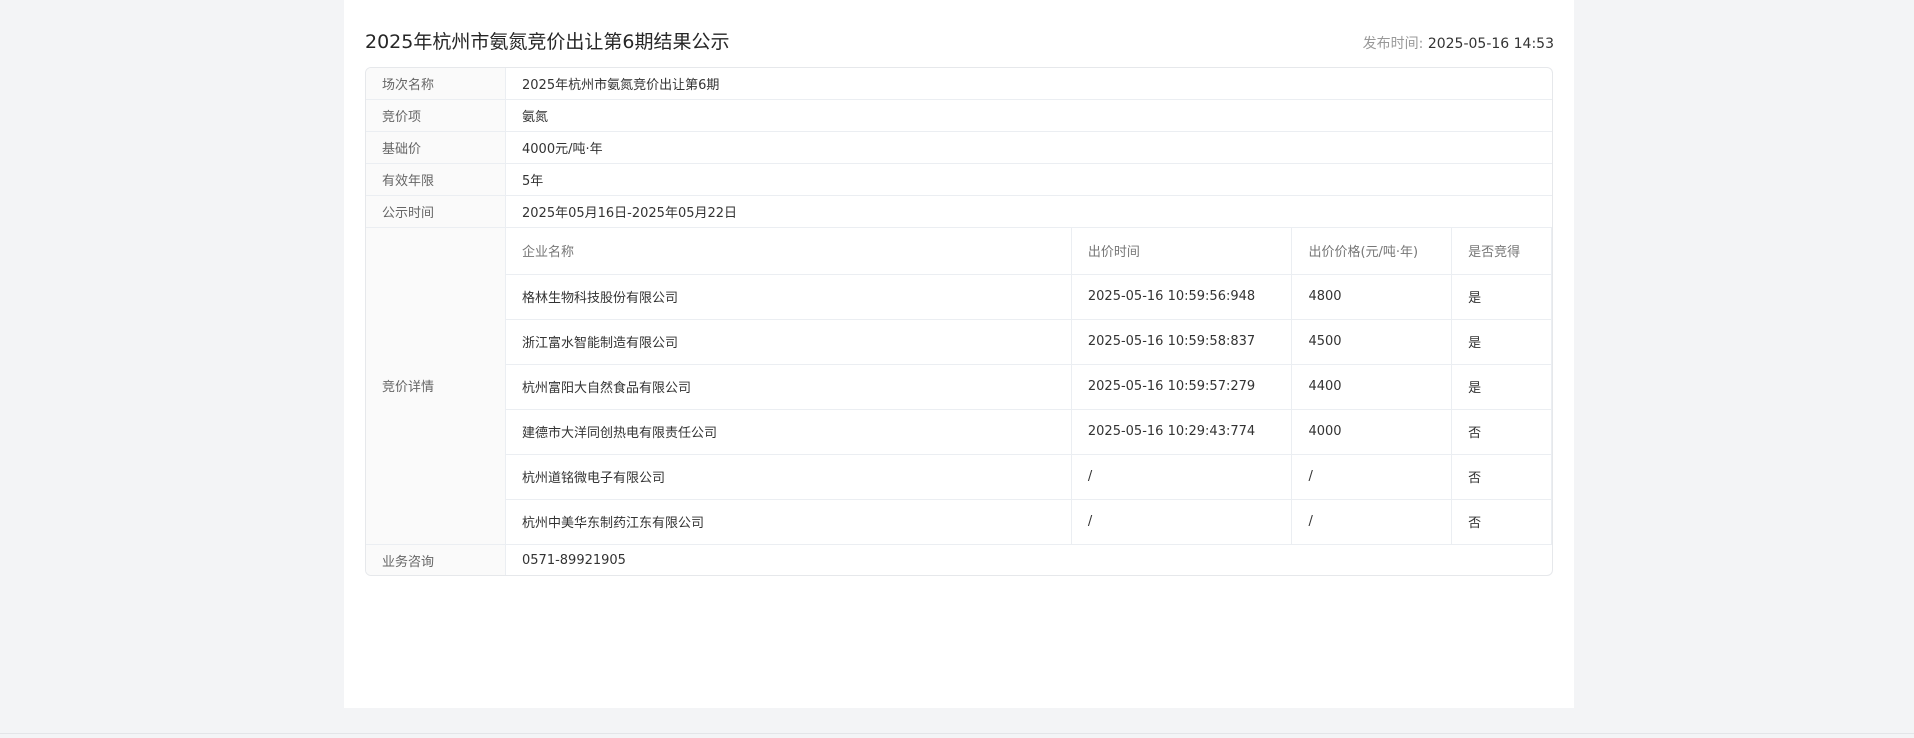  I want to click on base-price-label: 基础价, so click(436, 147).